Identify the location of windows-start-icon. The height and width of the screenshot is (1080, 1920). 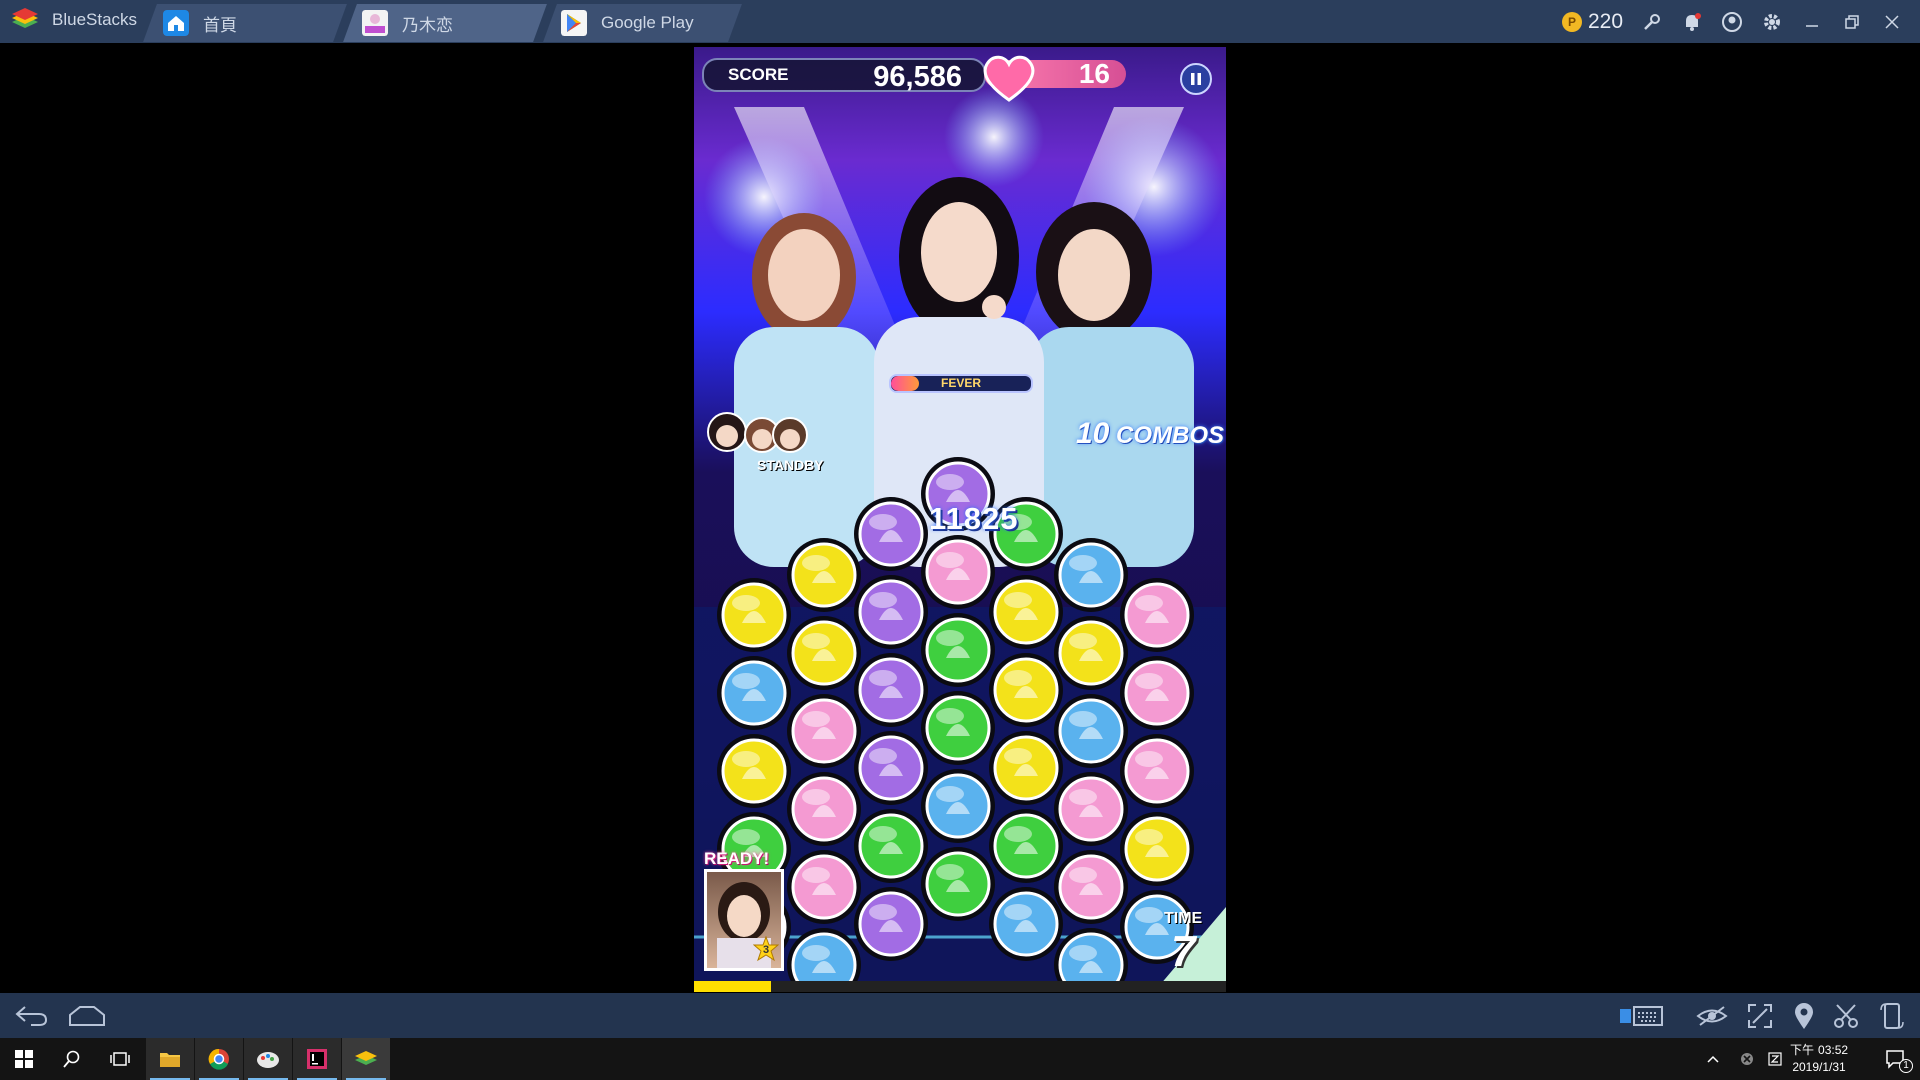
(24, 1059).